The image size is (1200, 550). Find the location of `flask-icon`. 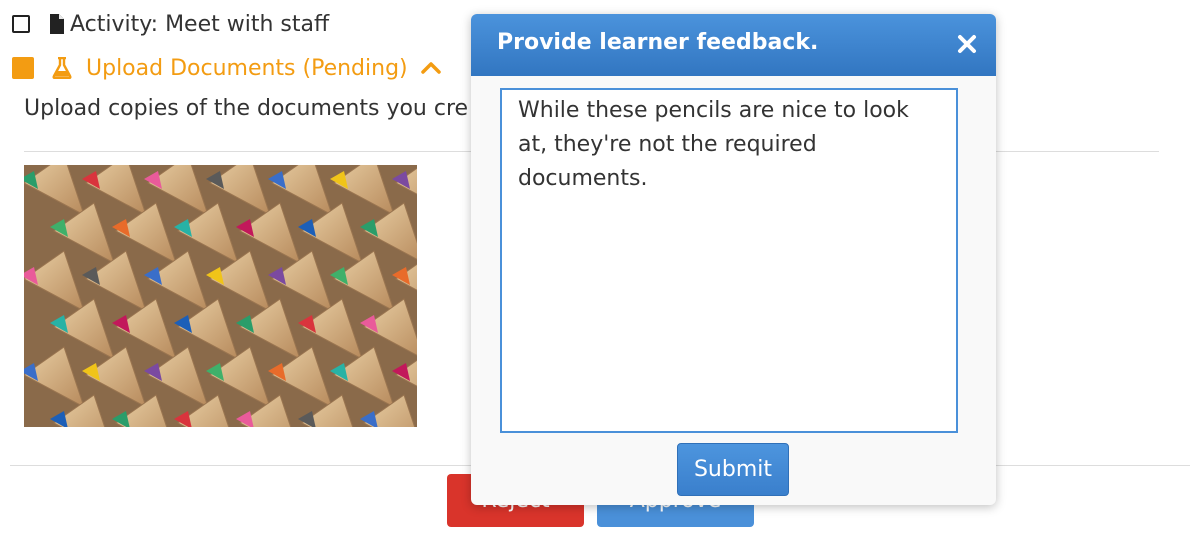

flask-icon is located at coordinates (62, 68).